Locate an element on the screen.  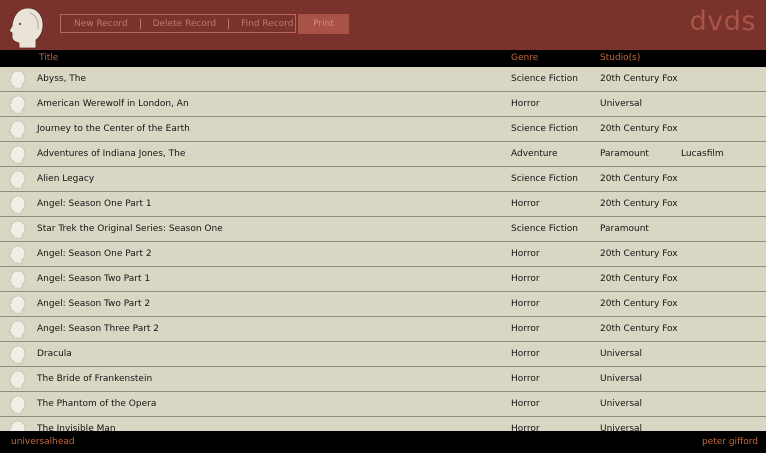
row-title: Angel: Season Two Part 1 is located at coordinates (94, 279).